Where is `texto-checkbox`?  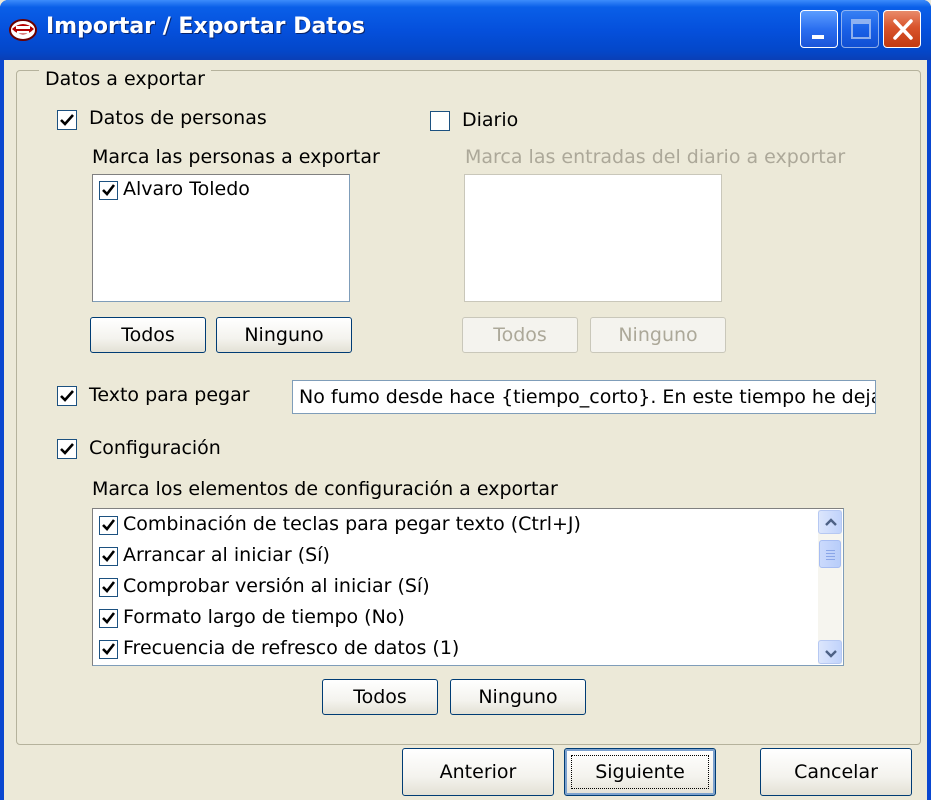 texto-checkbox is located at coordinates (67, 396).